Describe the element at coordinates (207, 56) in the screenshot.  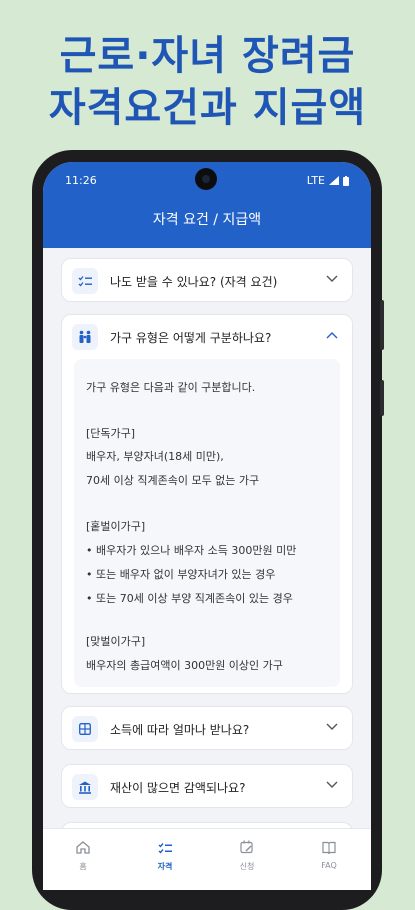
I see `promo-title-line1: 근로·자녀 장려금` at that location.